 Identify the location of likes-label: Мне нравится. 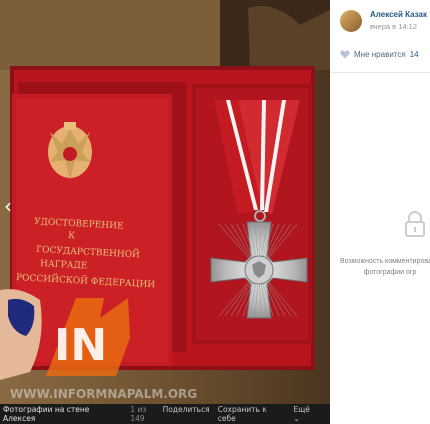
(380, 54).